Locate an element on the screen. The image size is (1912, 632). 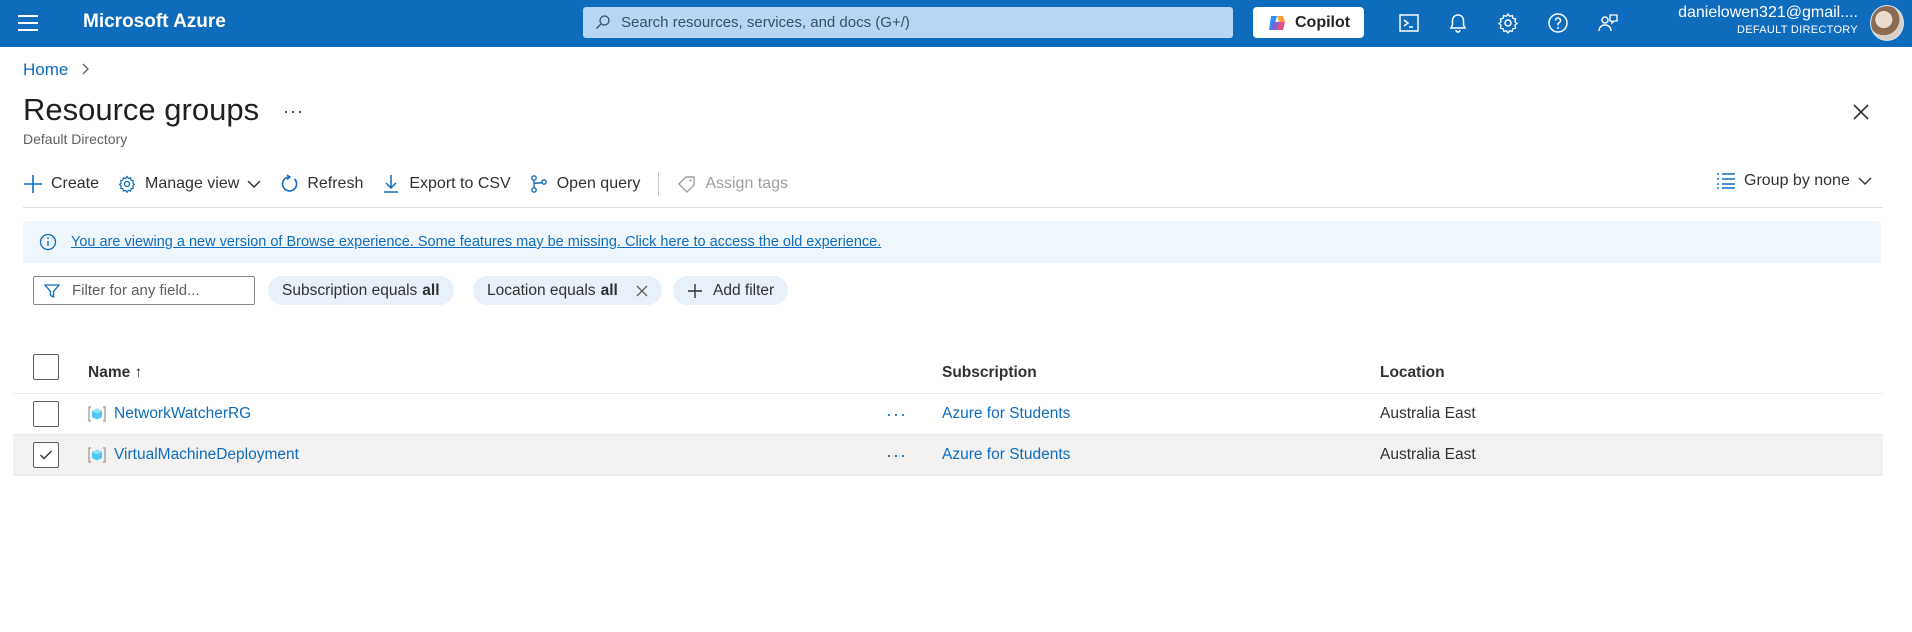
resource-group-link: NetworkWatcherRG is located at coordinates (182, 414).